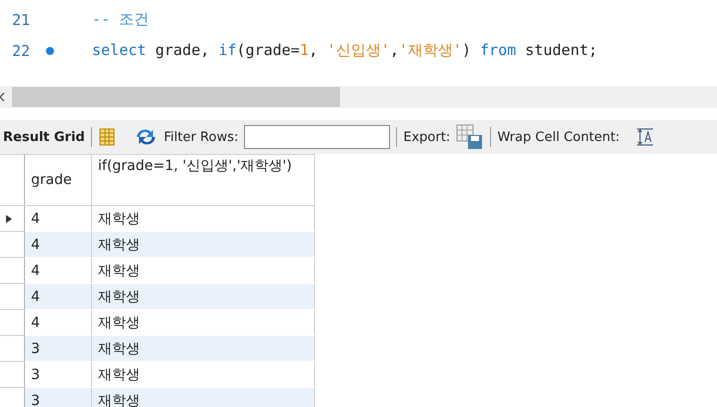  What do you see at coordinates (21, 51) in the screenshot?
I see `line-number: 22` at bounding box center [21, 51].